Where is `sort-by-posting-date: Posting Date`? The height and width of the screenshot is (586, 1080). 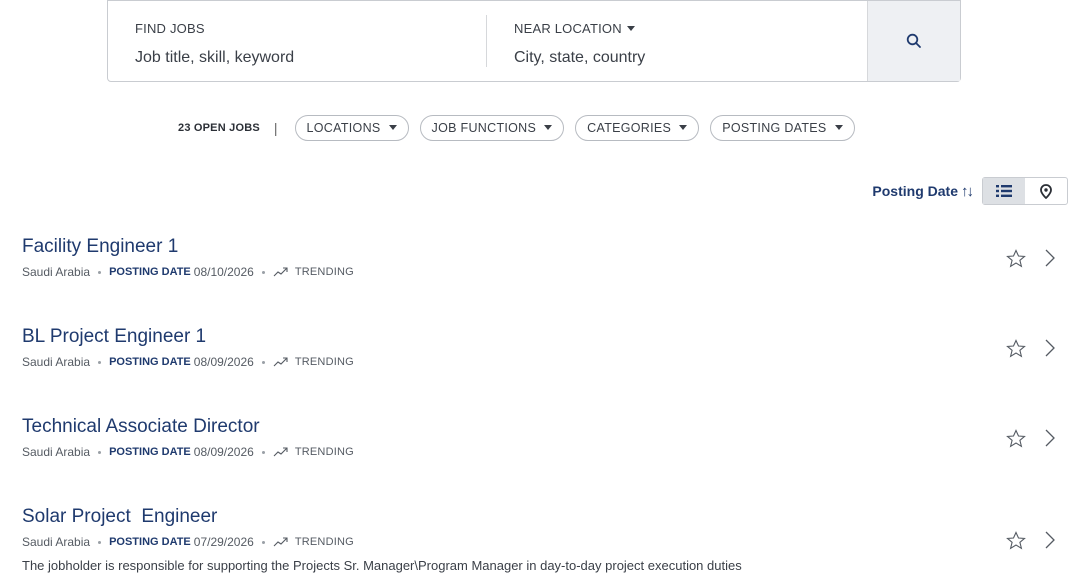 sort-by-posting-date: Posting Date is located at coordinates (915, 191).